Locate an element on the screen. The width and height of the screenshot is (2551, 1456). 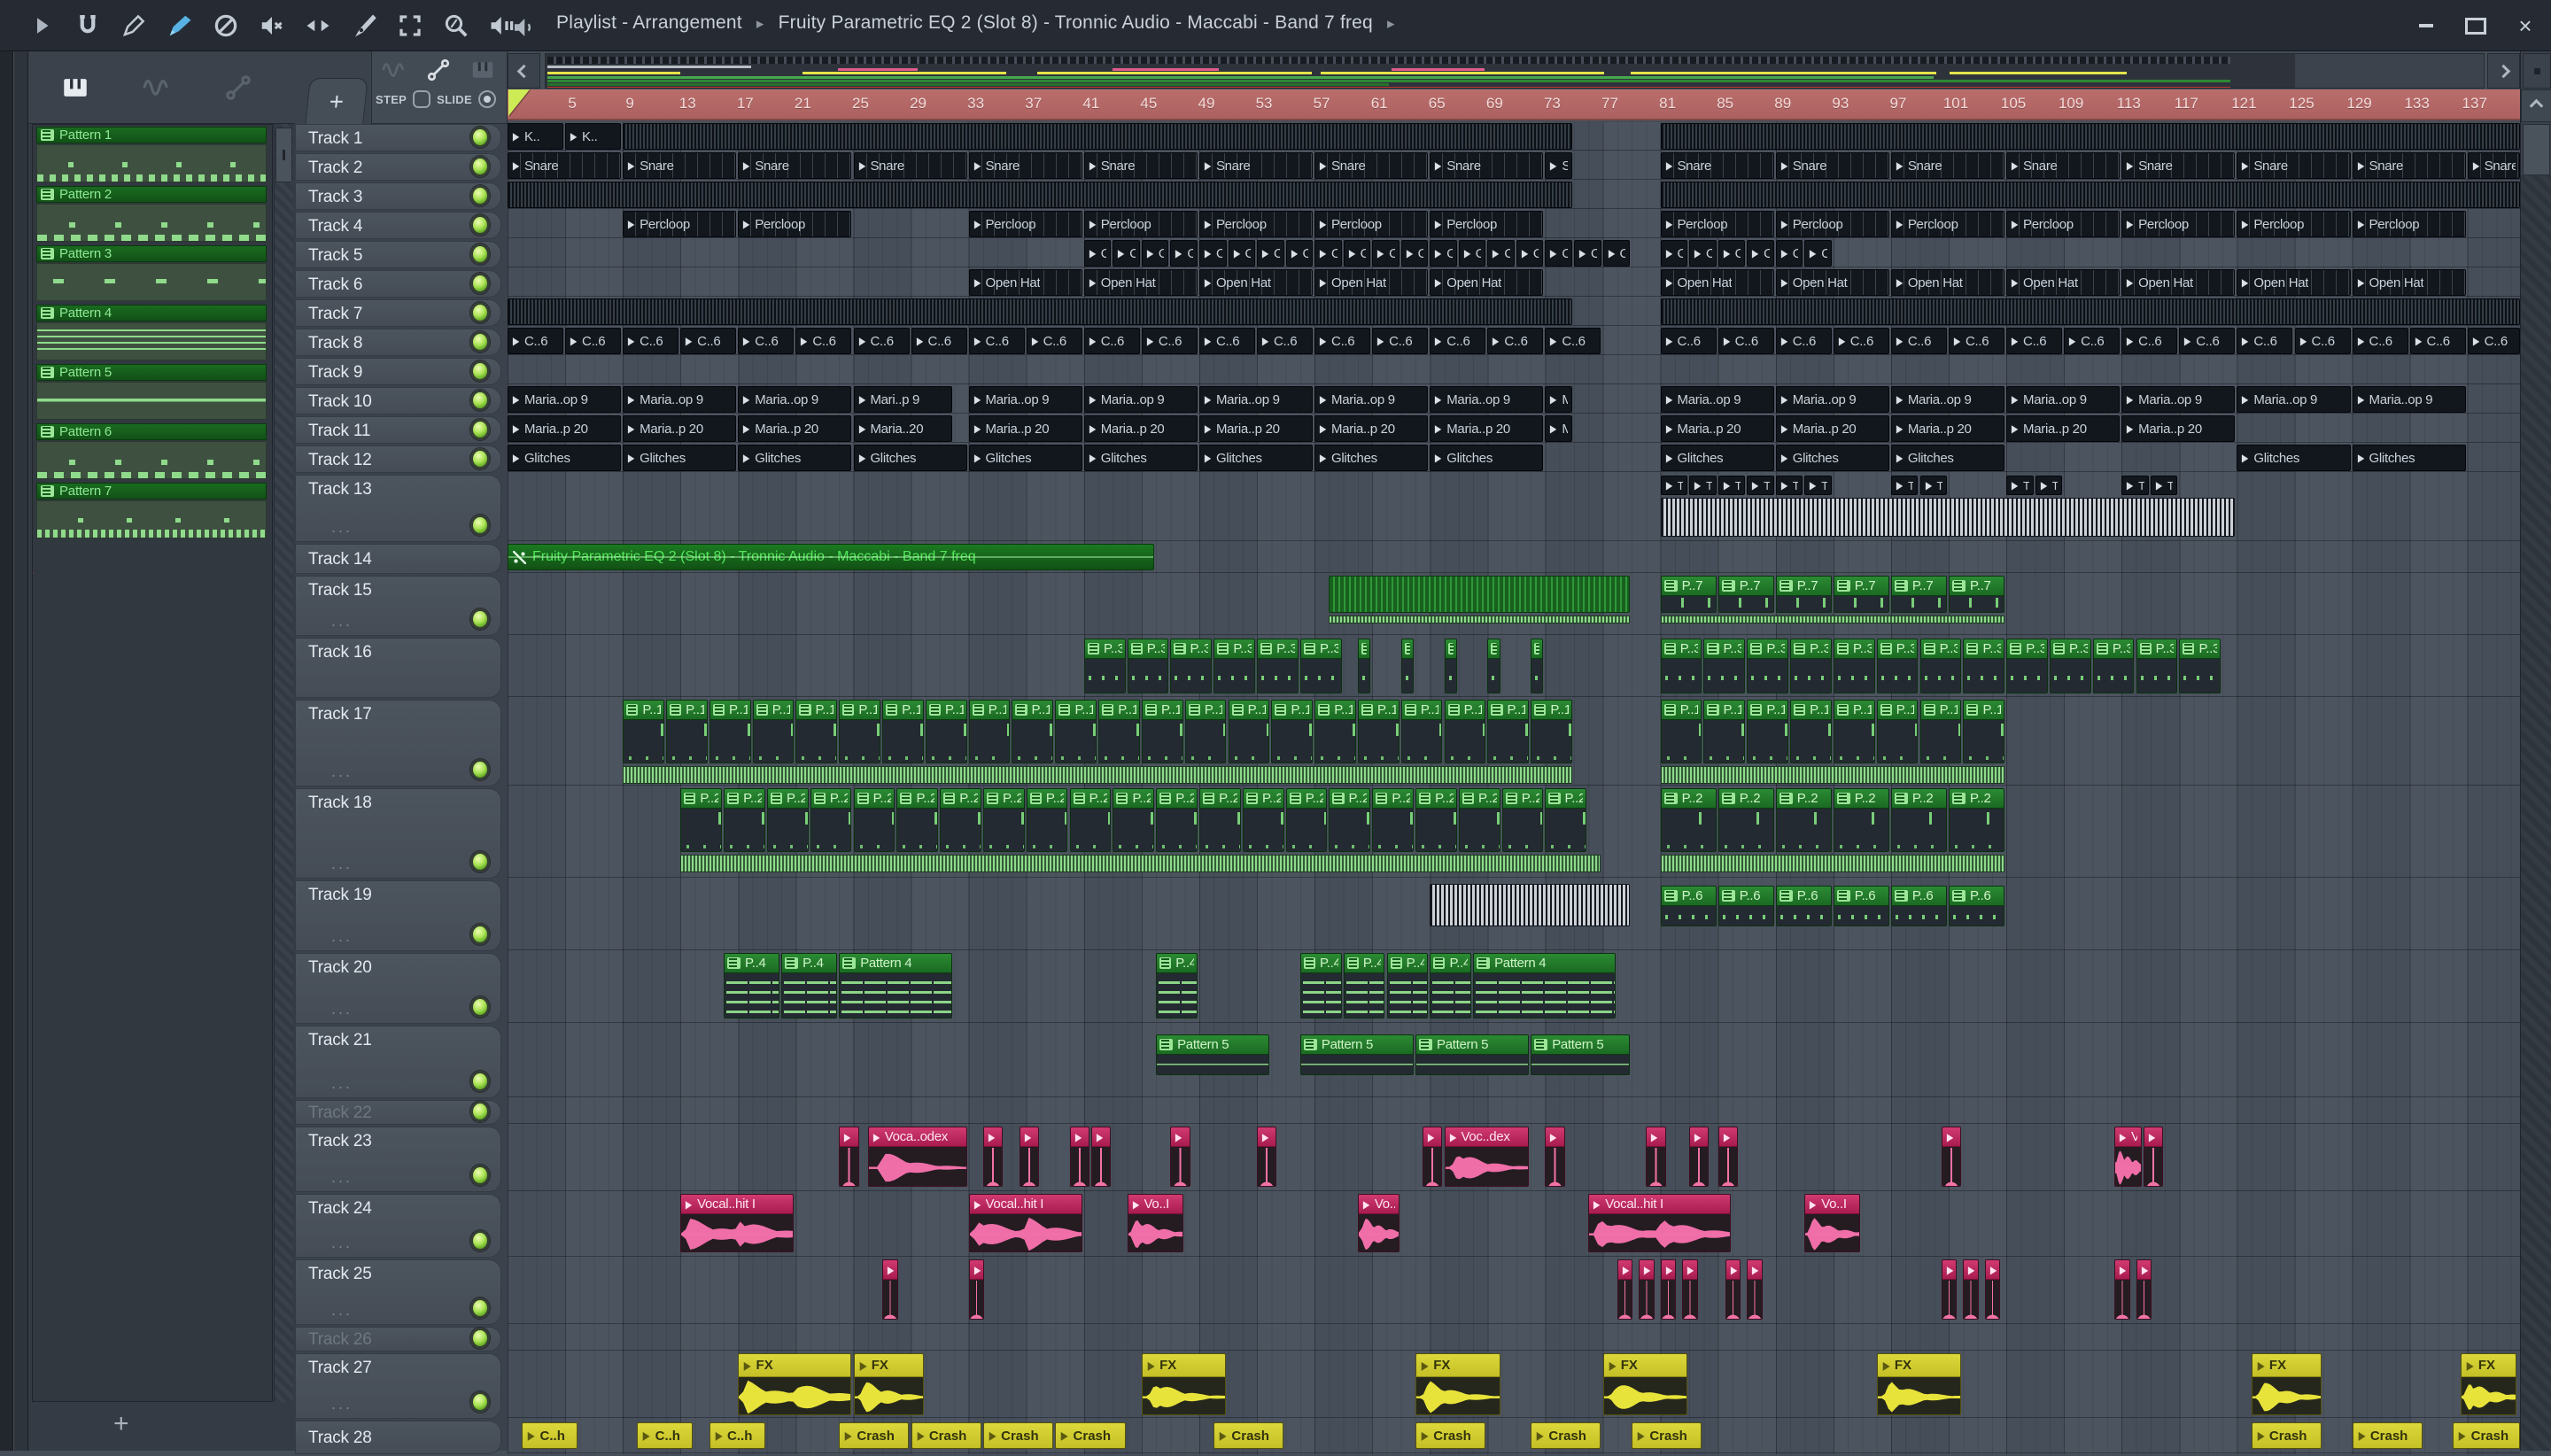
scrollbar-thumb is located at coordinates (2536, 149).